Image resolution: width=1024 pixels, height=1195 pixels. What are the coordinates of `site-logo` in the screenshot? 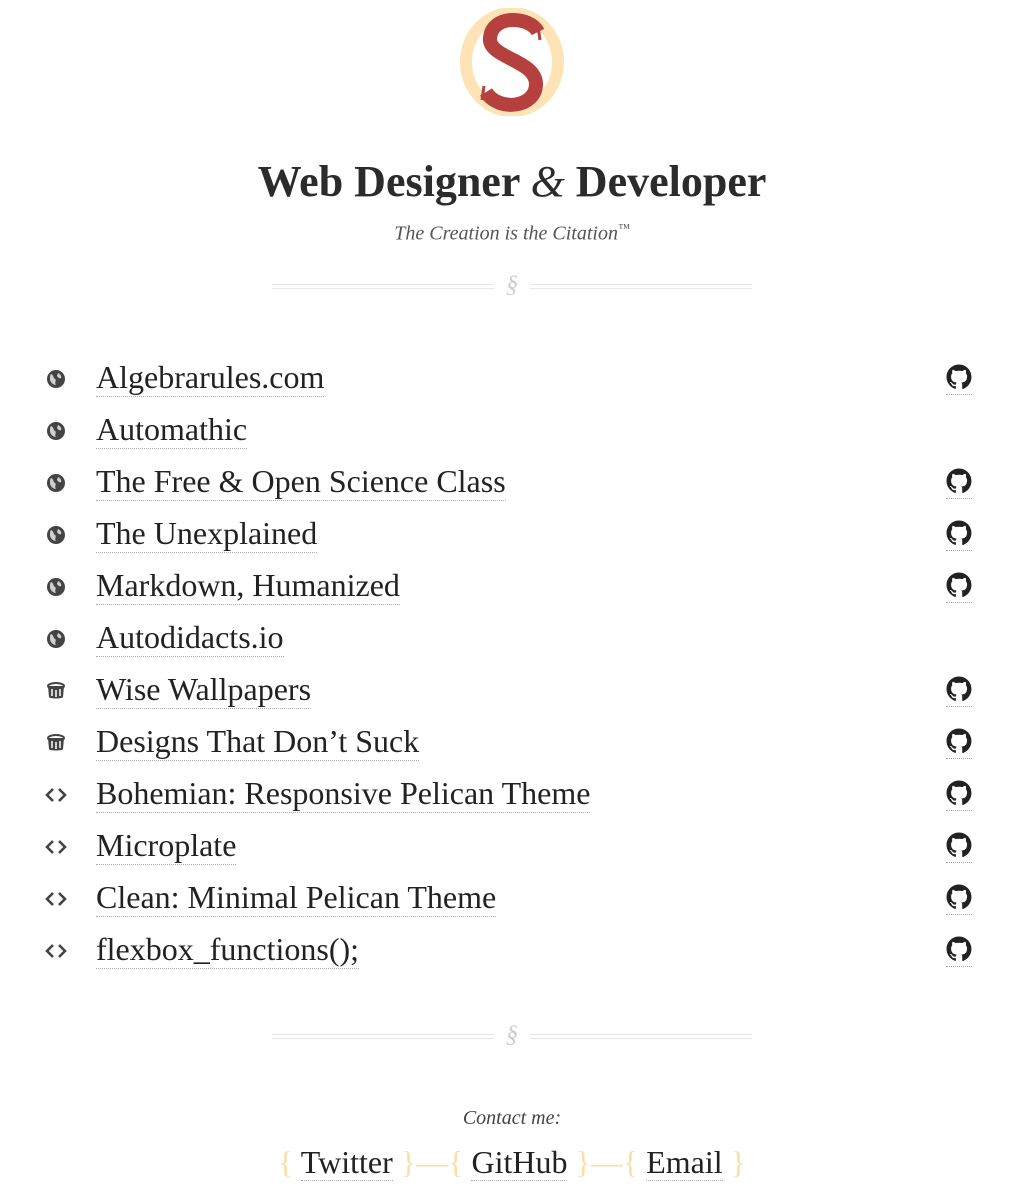 It's located at (512, 62).